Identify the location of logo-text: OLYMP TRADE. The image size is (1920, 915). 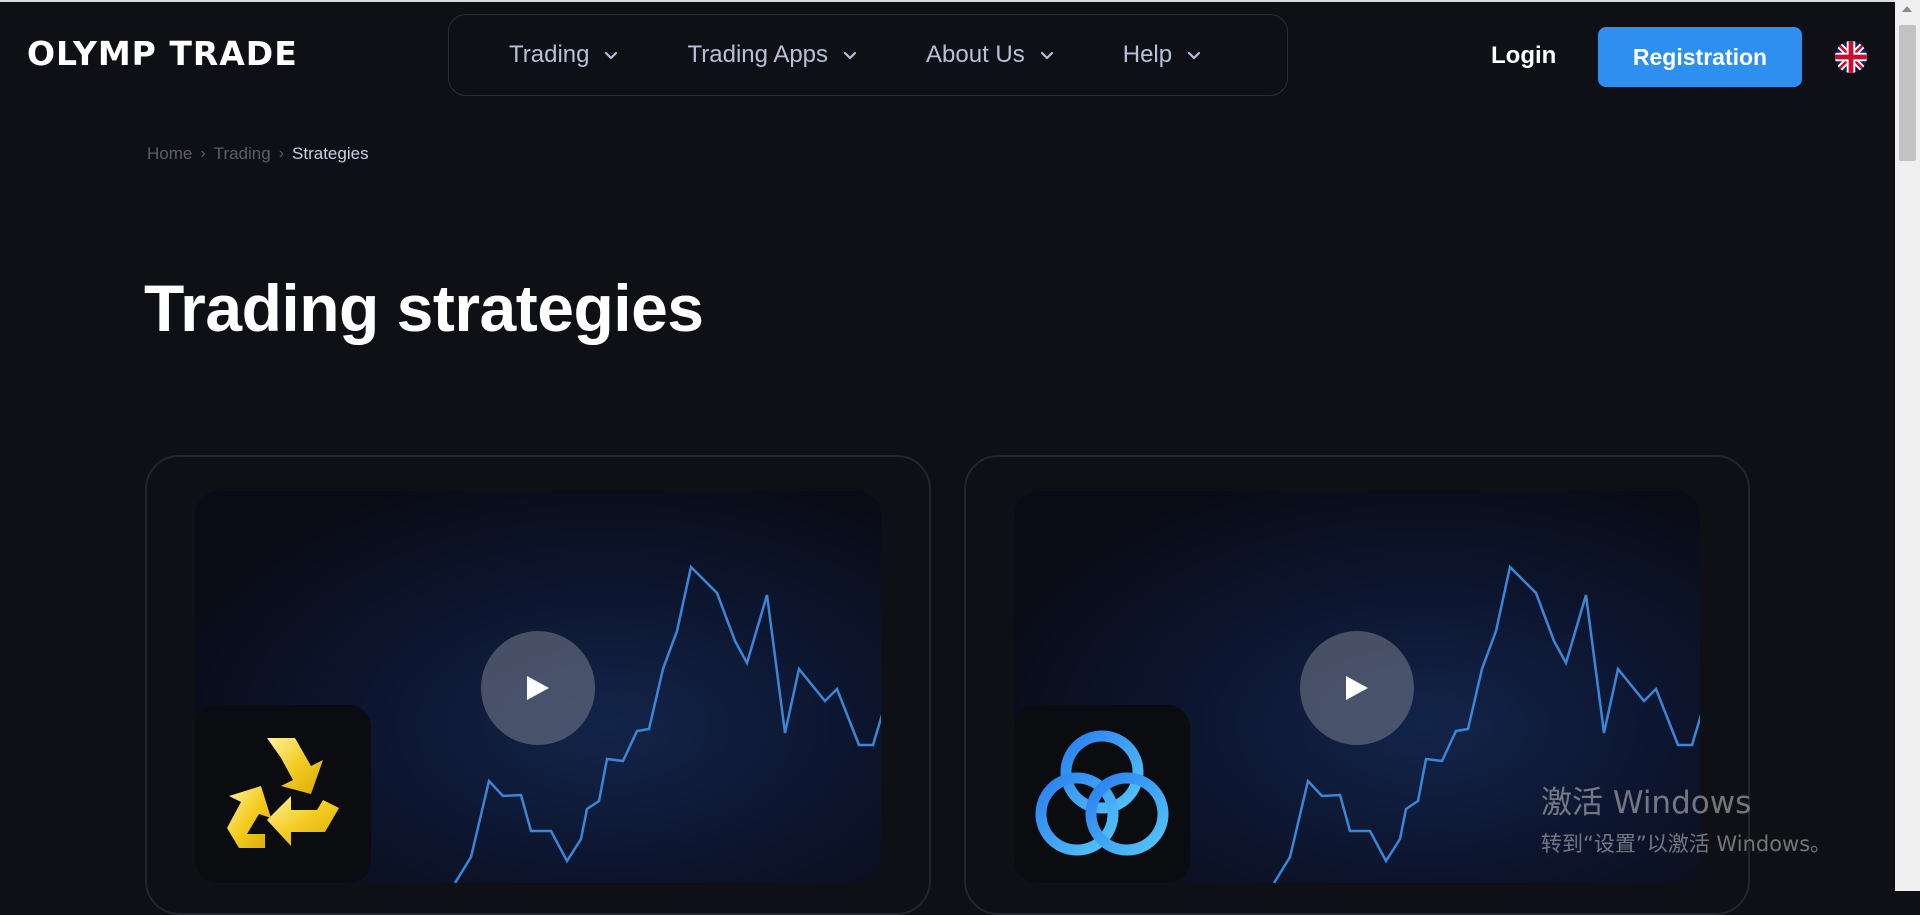
(162, 53).